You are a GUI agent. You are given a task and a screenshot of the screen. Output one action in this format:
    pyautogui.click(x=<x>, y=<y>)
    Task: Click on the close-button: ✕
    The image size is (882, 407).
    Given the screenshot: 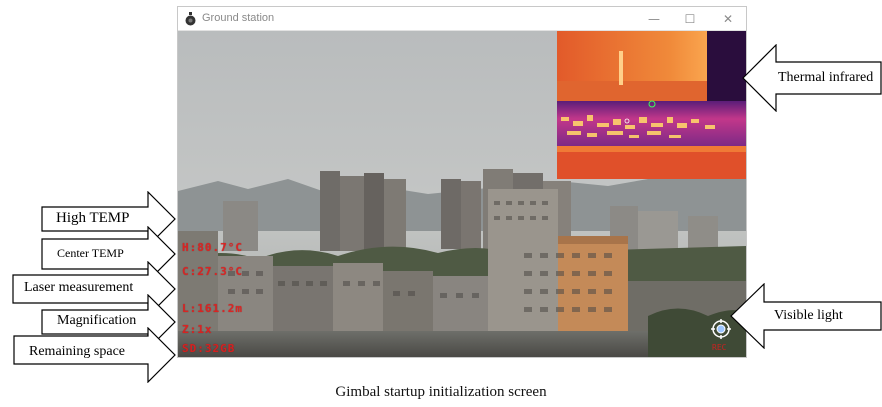 What is the action you would take?
    pyautogui.click(x=728, y=19)
    